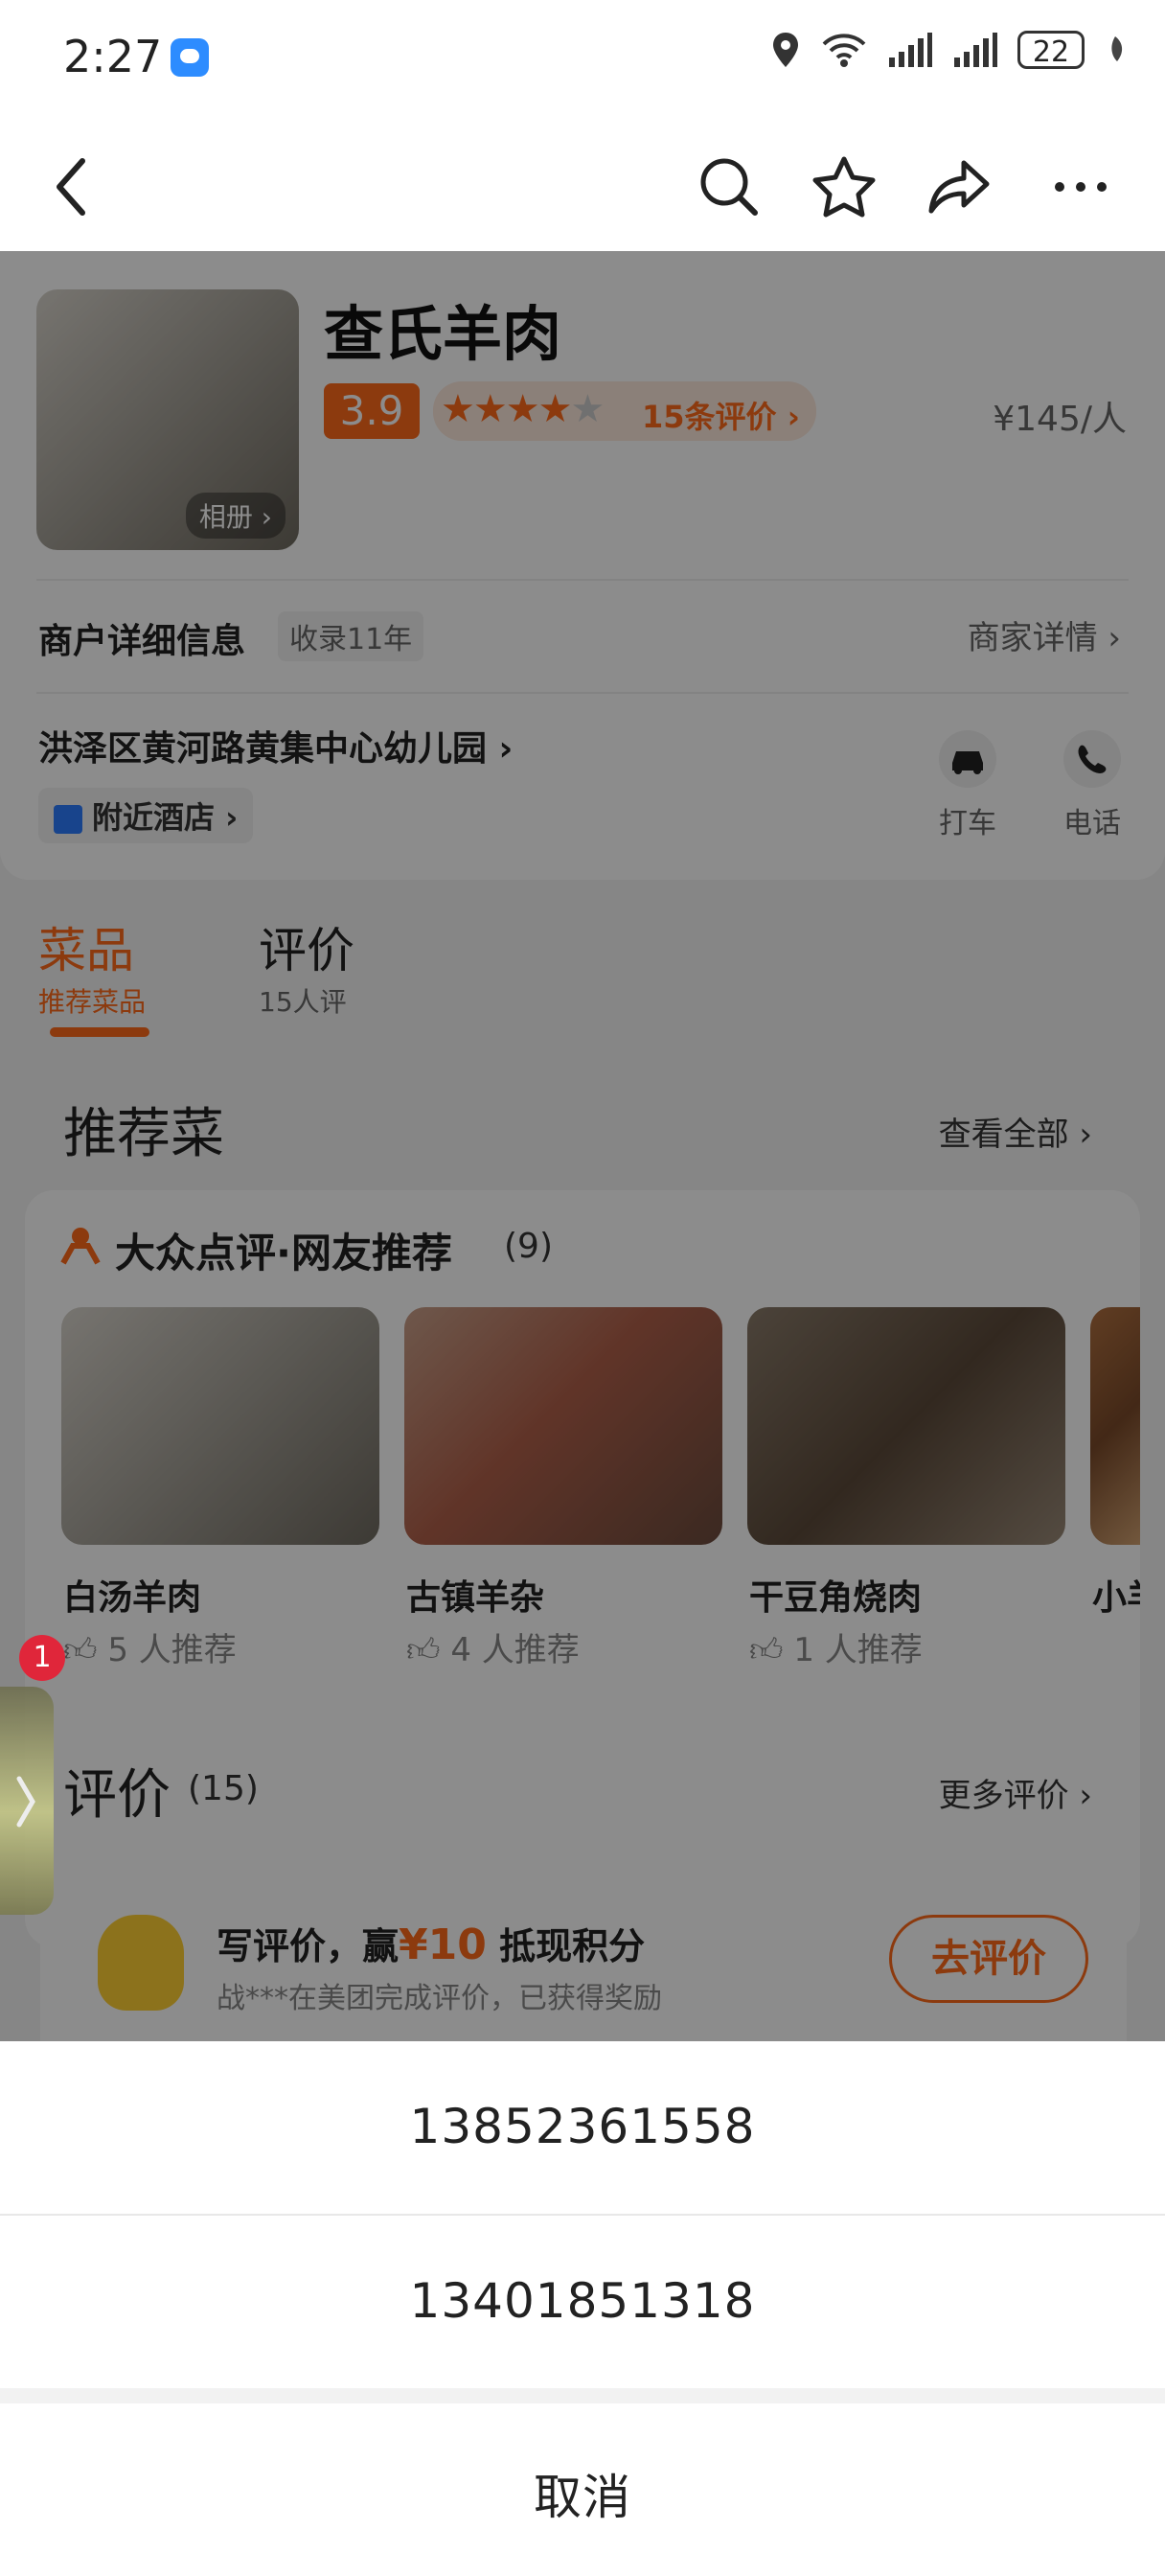  What do you see at coordinates (582, 63) in the screenshot?
I see `status-bar: 2:27 22` at bounding box center [582, 63].